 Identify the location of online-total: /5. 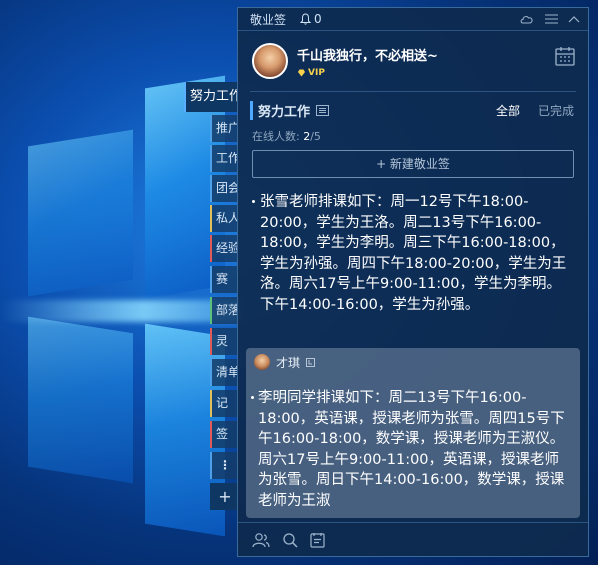
(315, 136).